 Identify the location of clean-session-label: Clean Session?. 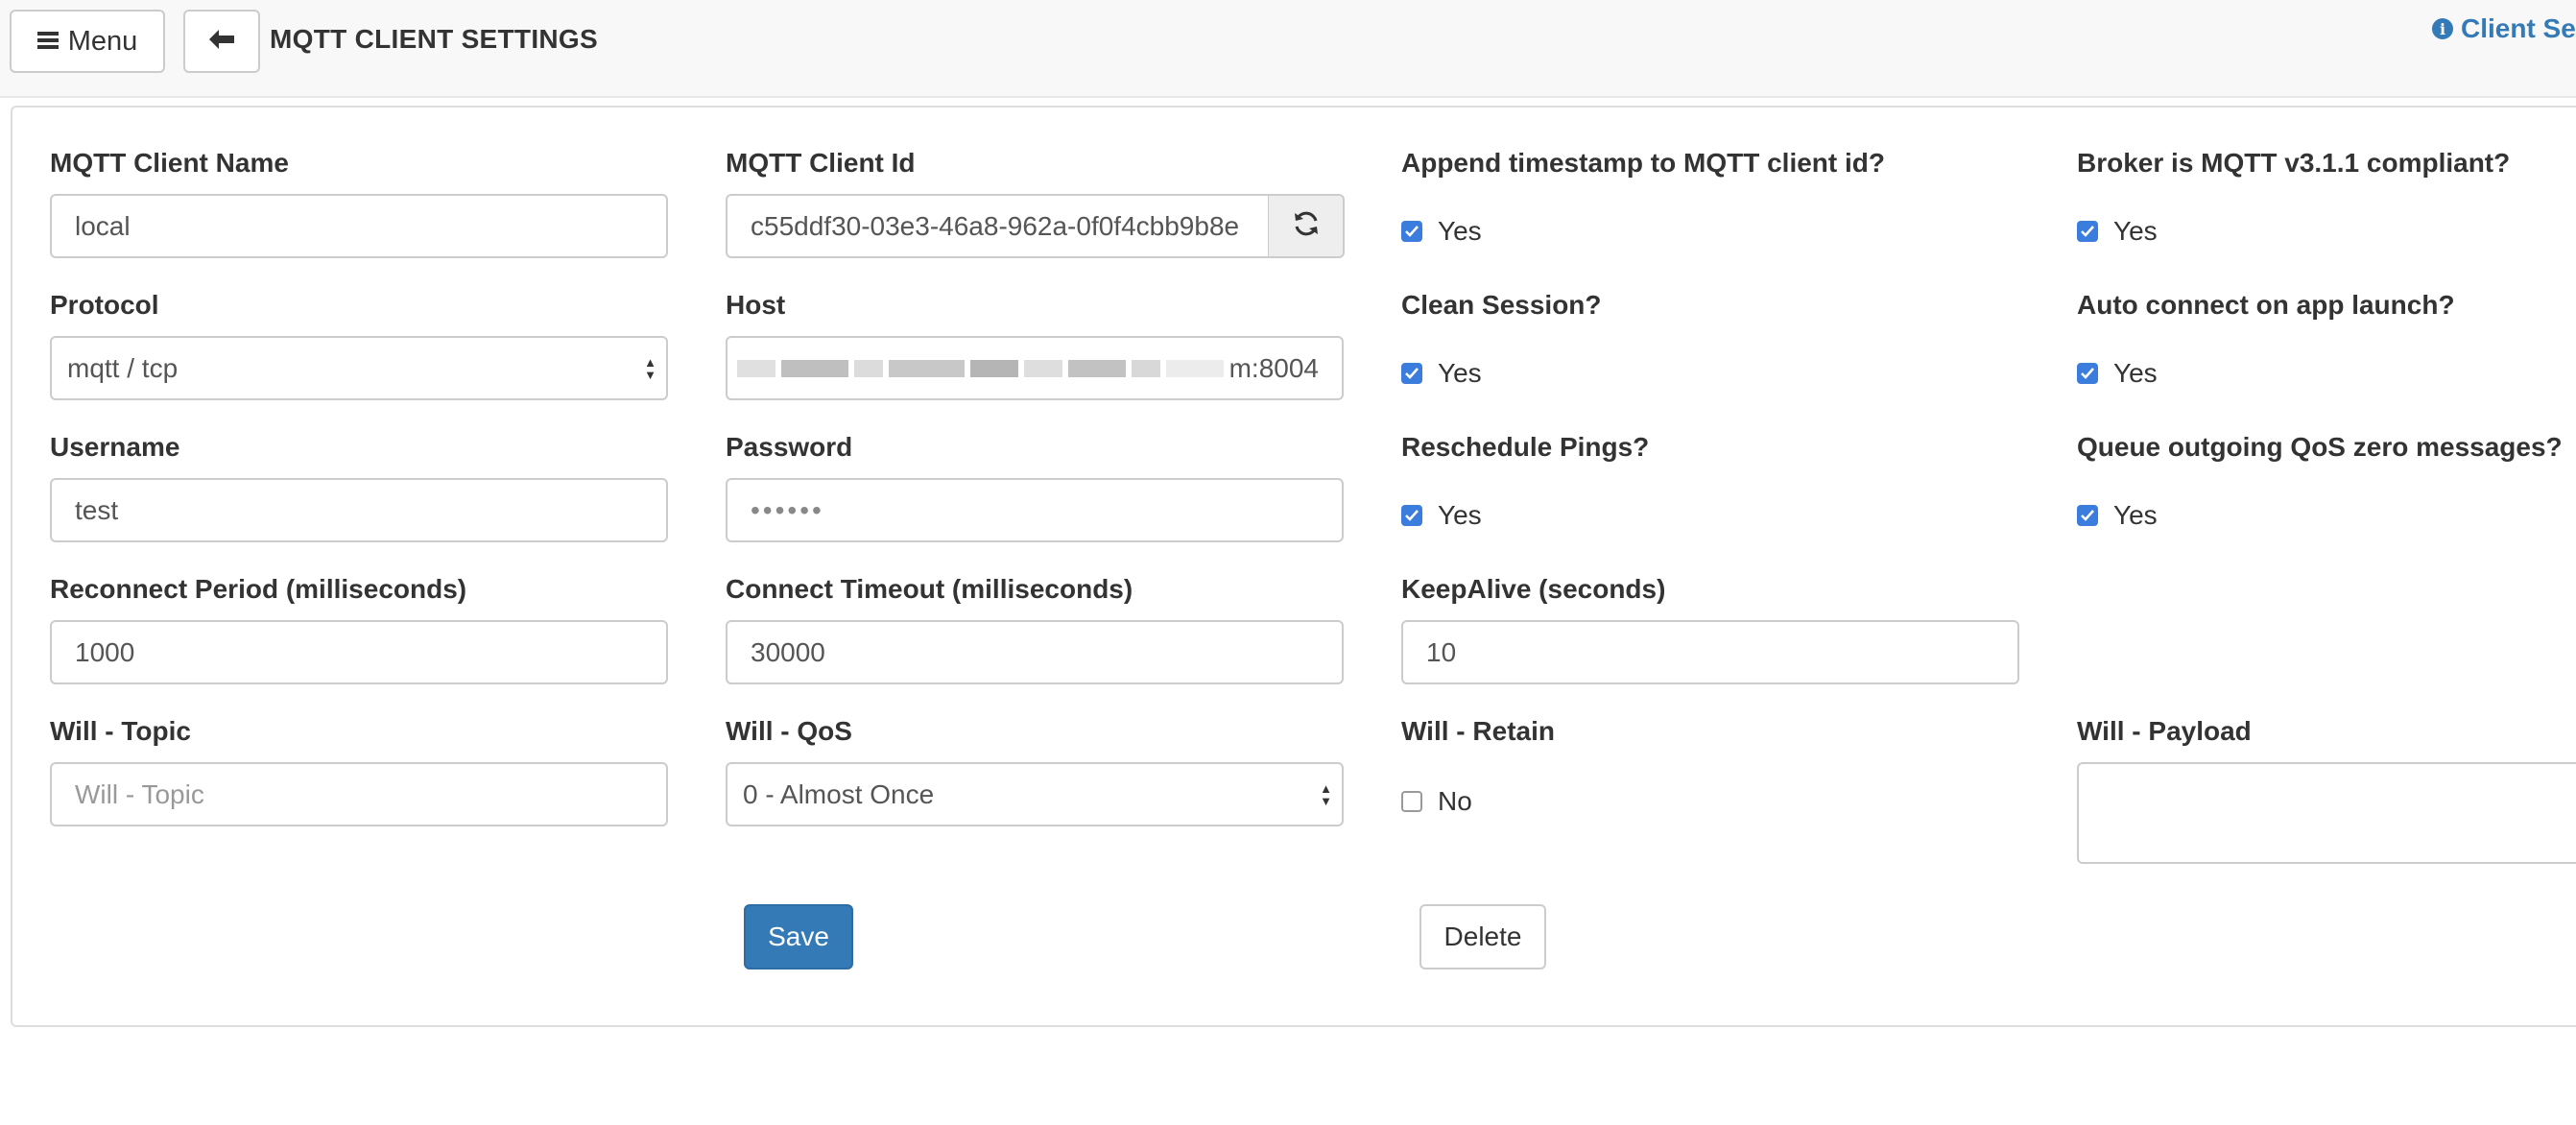
(1501, 305).